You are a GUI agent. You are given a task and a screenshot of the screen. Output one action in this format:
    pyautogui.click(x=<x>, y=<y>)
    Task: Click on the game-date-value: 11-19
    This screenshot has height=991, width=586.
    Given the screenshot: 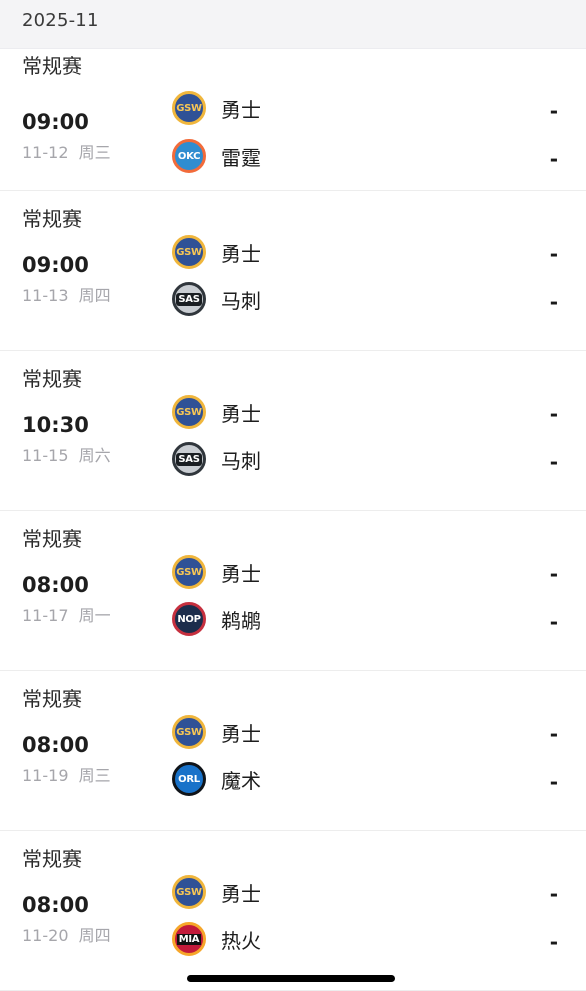 What is the action you would take?
    pyautogui.click(x=45, y=775)
    